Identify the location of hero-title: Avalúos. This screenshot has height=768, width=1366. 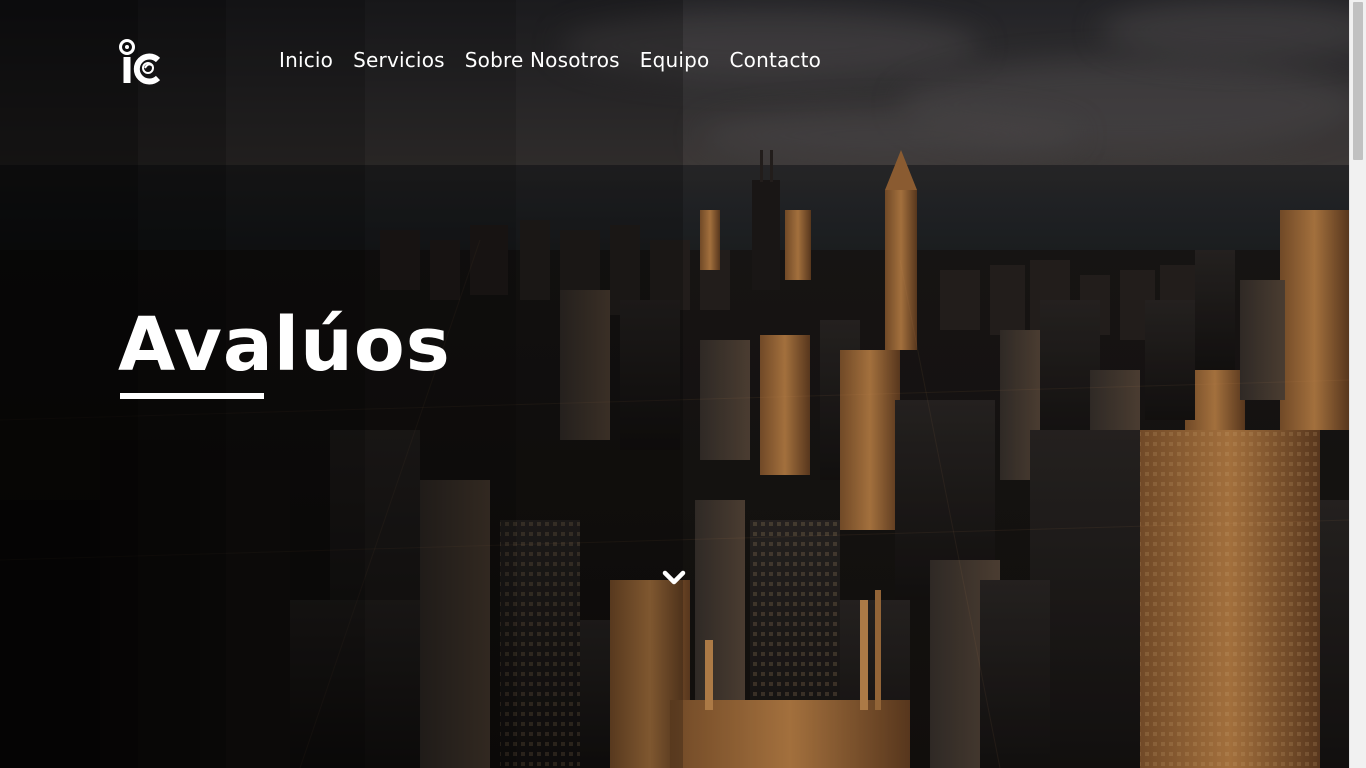
(284, 345).